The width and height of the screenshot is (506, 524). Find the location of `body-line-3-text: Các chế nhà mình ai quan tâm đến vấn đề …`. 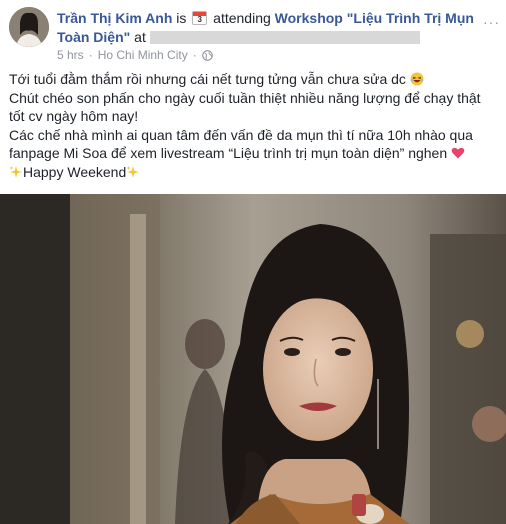

body-line-3-text: Các chế nhà mình ai quan tâm đến vấn đề … is located at coordinates (241, 144).